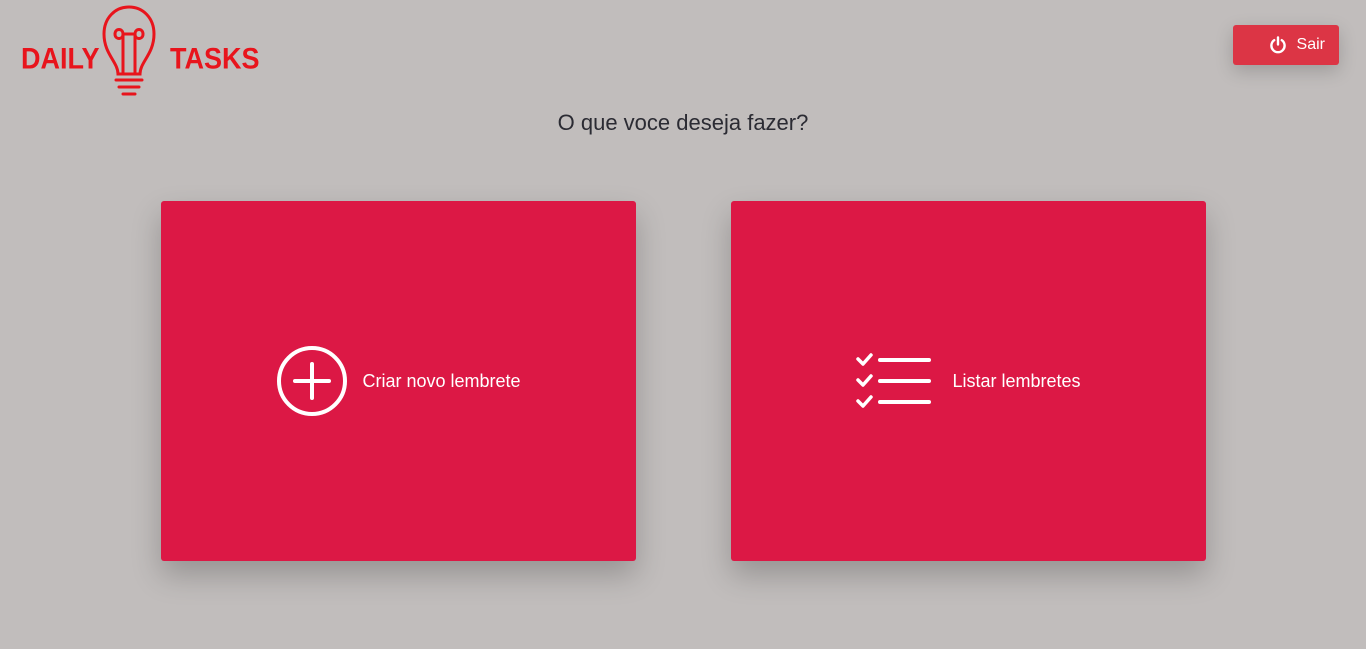 The width and height of the screenshot is (1366, 649). I want to click on logo-word-tasks: TASKS, so click(215, 59).